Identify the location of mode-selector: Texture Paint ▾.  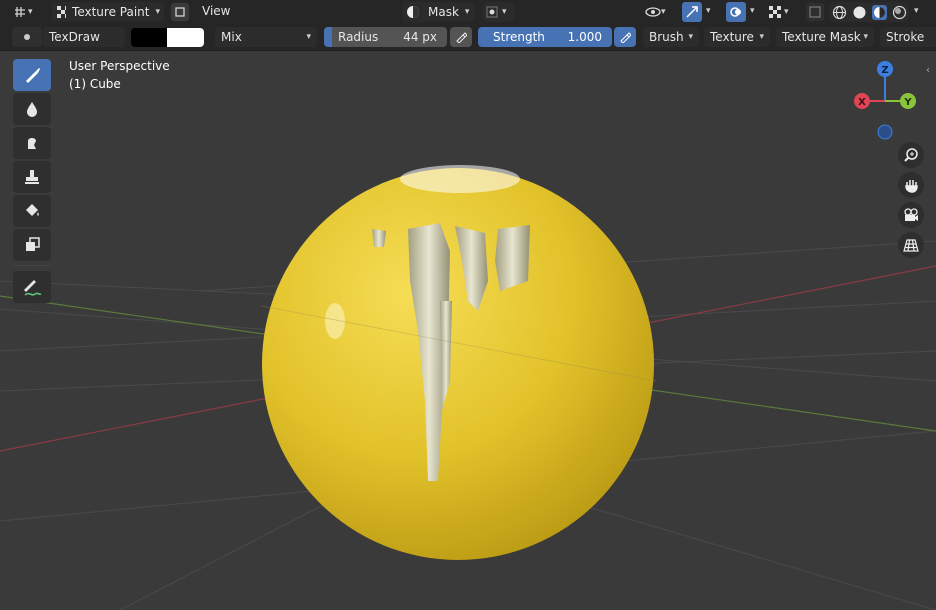
(108, 12).